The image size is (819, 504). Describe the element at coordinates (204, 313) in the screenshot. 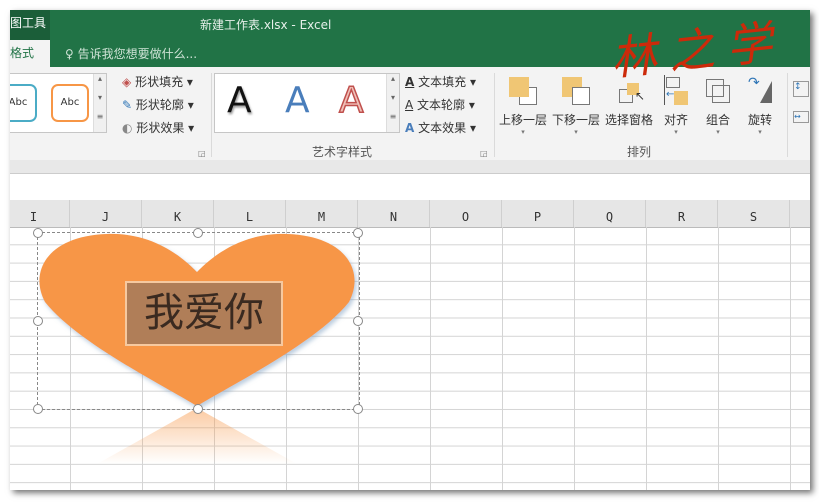

I see `heart-text: 我爱你` at that location.